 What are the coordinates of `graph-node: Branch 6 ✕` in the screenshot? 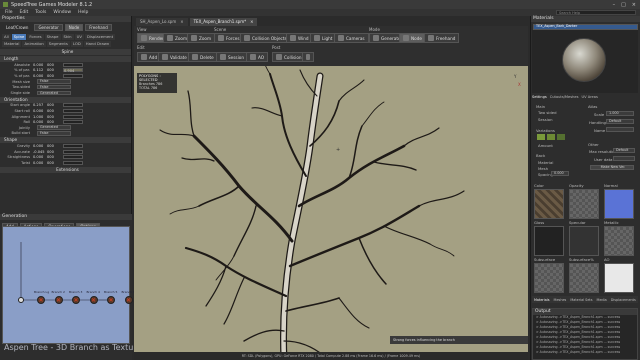 It's located at (128, 297).